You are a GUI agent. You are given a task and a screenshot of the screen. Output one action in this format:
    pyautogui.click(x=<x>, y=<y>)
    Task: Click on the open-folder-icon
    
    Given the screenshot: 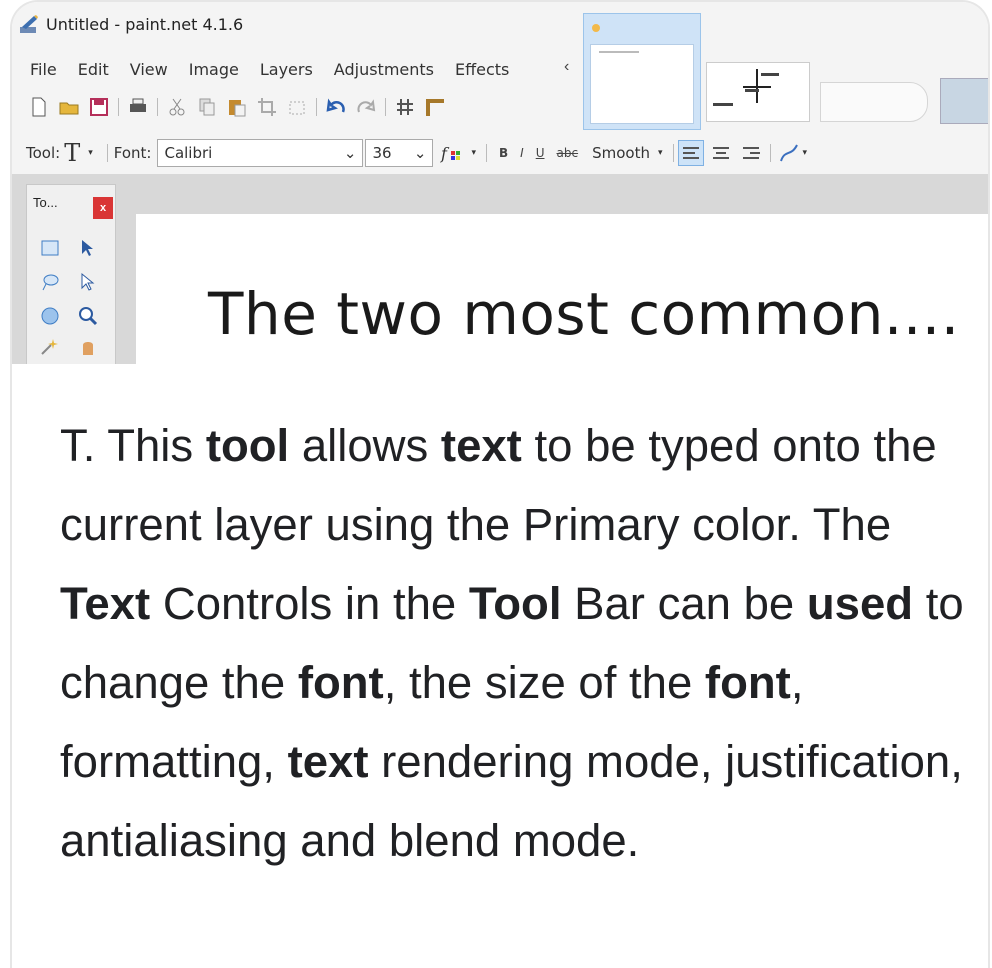 What is the action you would take?
    pyautogui.click(x=69, y=107)
    